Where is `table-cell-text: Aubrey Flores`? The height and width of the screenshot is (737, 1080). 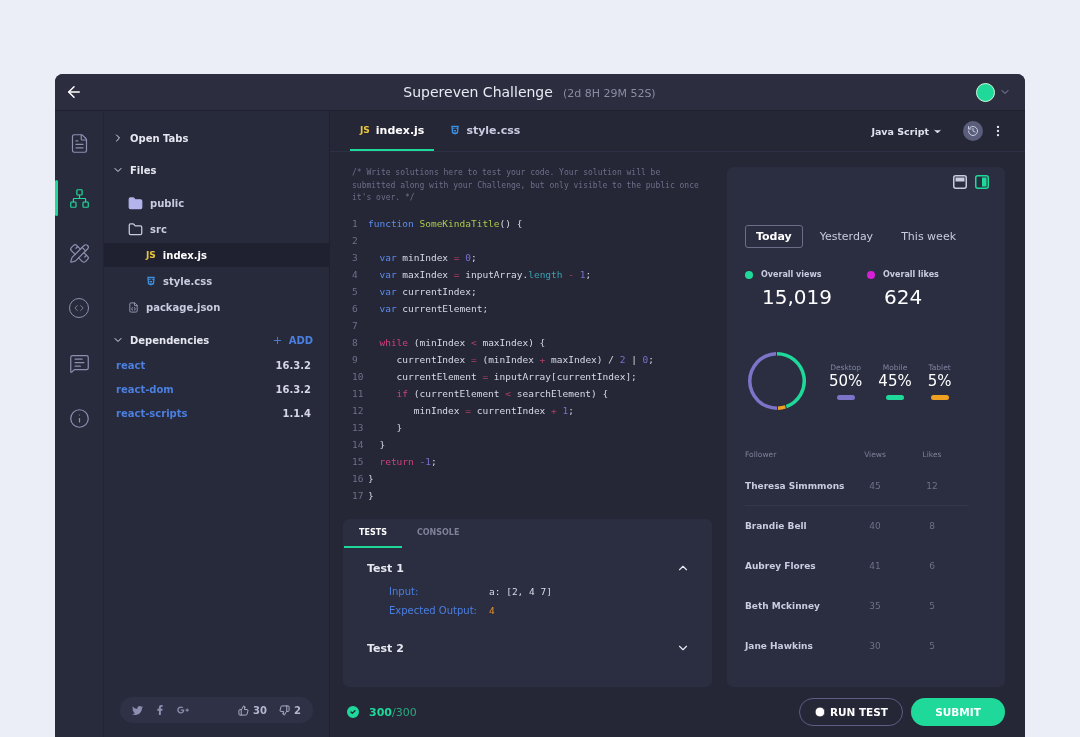
table-cell-text: Aubrey Flores is located at coordinates (781, 565).